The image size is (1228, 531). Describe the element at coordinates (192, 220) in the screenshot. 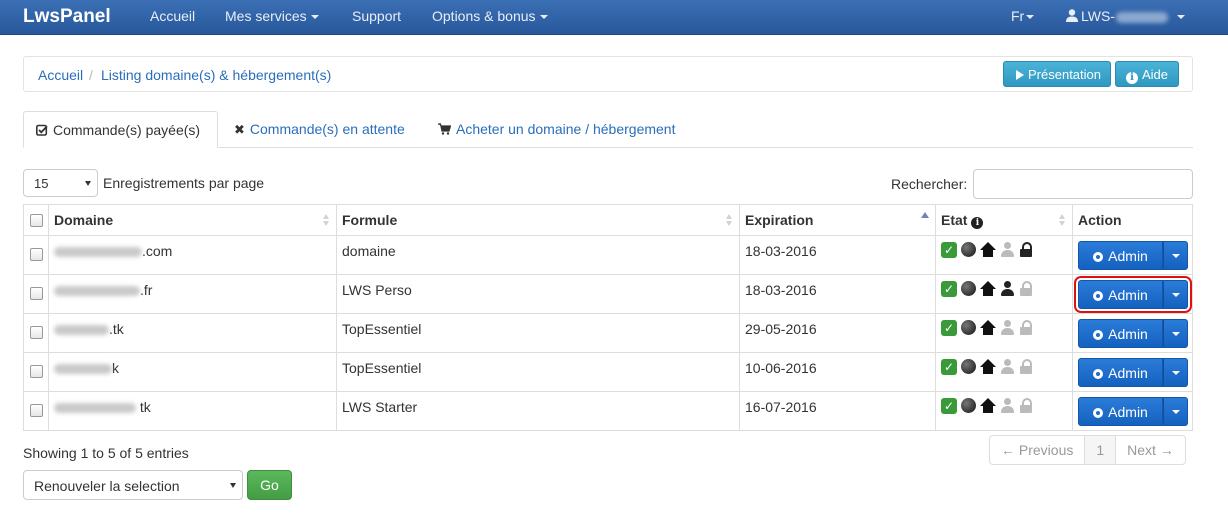

I see `header-domaine: Domaine` at that location.